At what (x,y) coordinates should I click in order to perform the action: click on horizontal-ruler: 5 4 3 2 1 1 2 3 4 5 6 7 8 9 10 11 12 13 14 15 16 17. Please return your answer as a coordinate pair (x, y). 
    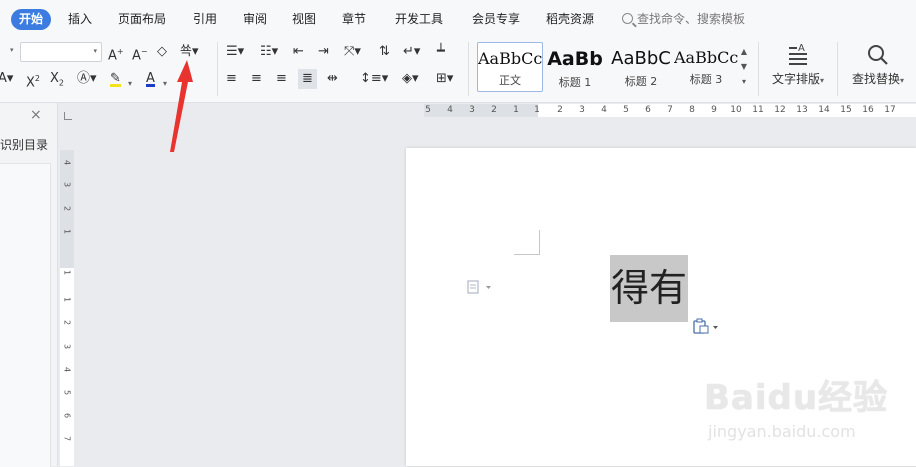
    Looking at the image, I should click on (670, 110).